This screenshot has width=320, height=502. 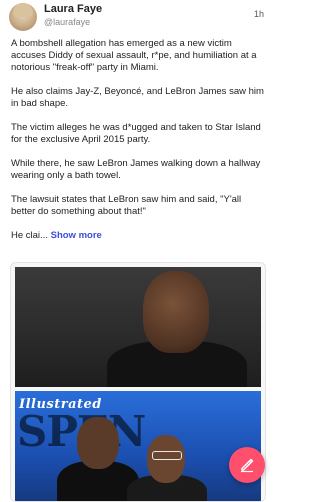 What do you see at coordinates (60, 404) in the screenshot?
I see `image-banner-text: Illustrated` at bounding box center [60, 404].